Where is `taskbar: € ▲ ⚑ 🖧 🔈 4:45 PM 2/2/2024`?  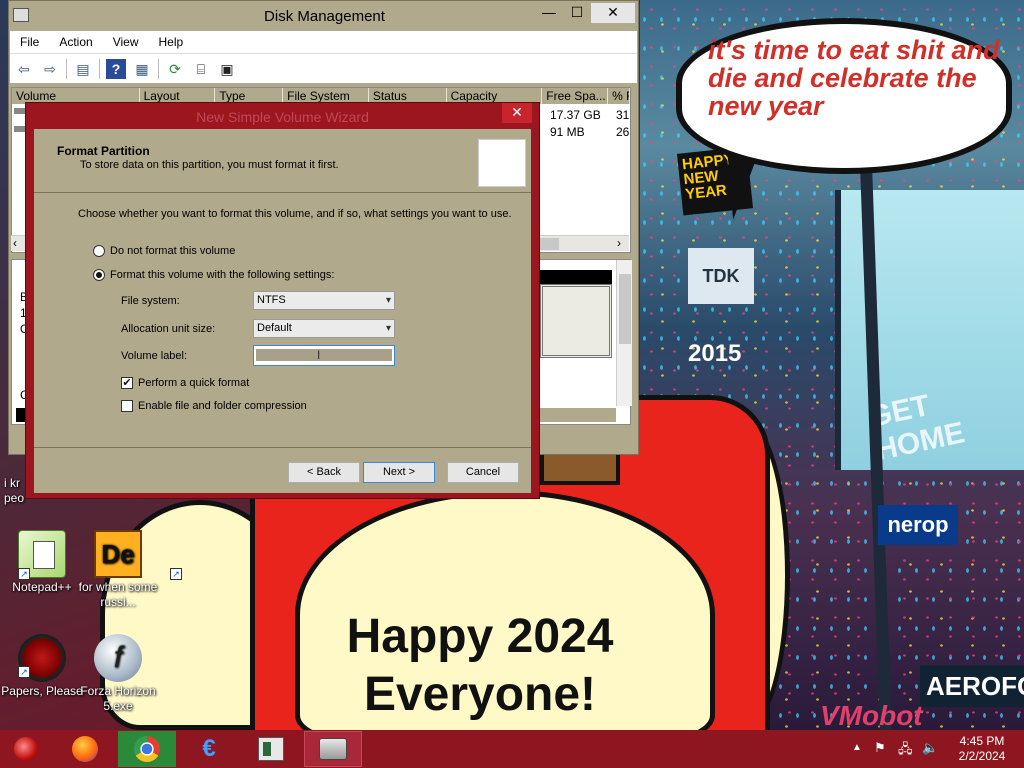 taskbar: € ▲ ⚑ 🖧 🔈 4:45 PM 2/2/2024 is located at coordinates (512, 749).